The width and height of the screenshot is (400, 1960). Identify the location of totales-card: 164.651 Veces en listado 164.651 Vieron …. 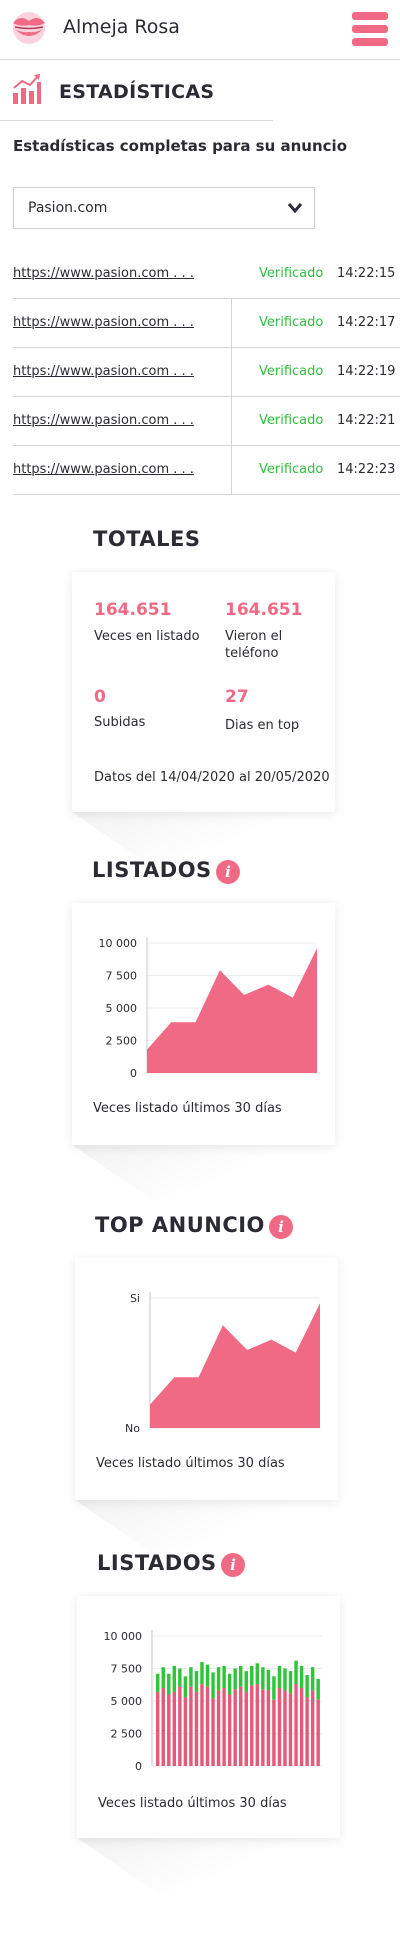
(203, 692).